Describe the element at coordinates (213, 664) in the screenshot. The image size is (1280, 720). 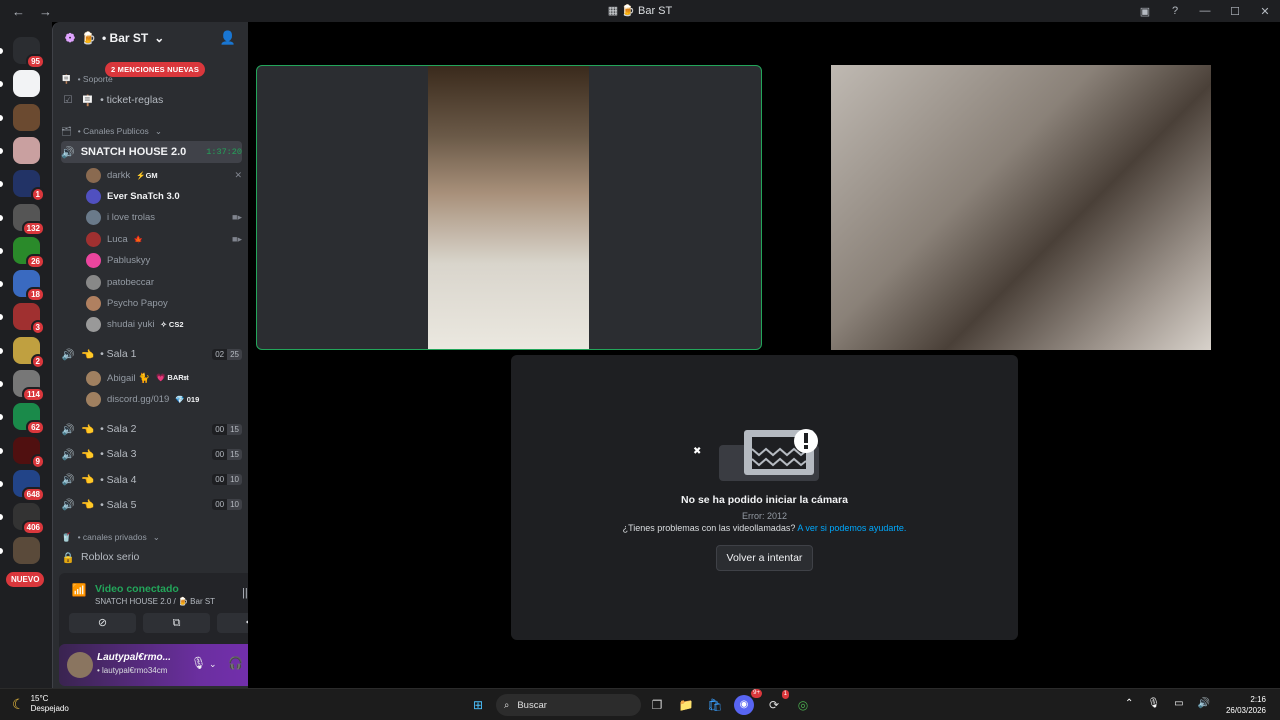
I see `chevron-down-icon: ⌄` at that location.